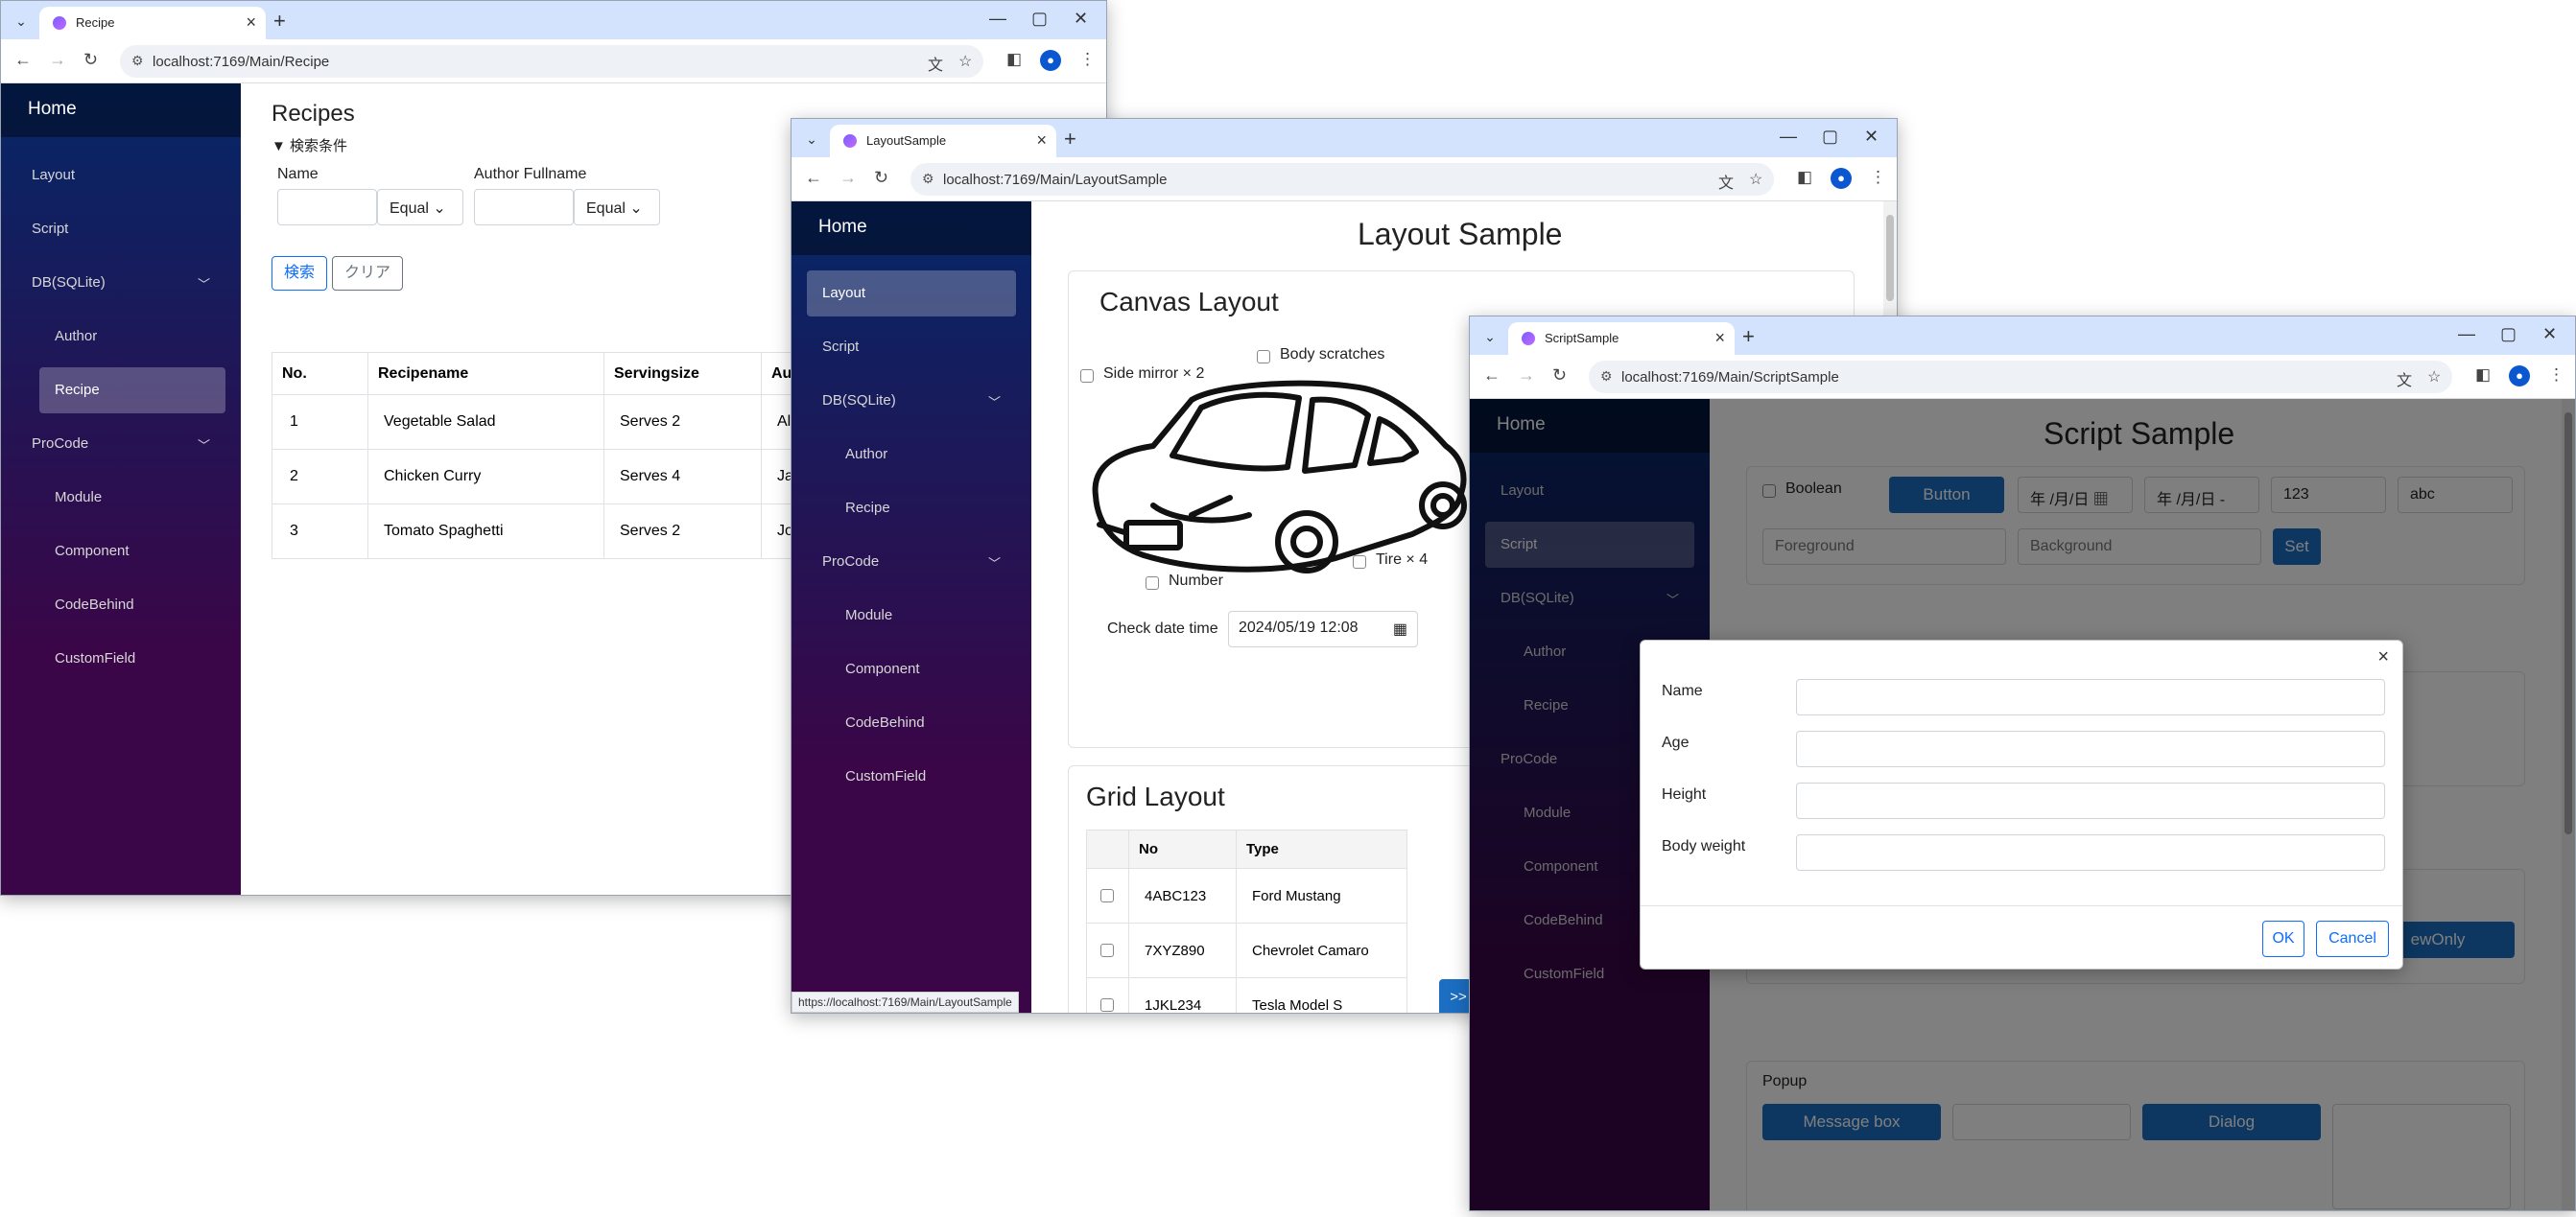 The height and width of the screenshot is (1217, 2576). Describe the element at coordinates (2090, 749) in the screenshot. I see `age-field` at that location.